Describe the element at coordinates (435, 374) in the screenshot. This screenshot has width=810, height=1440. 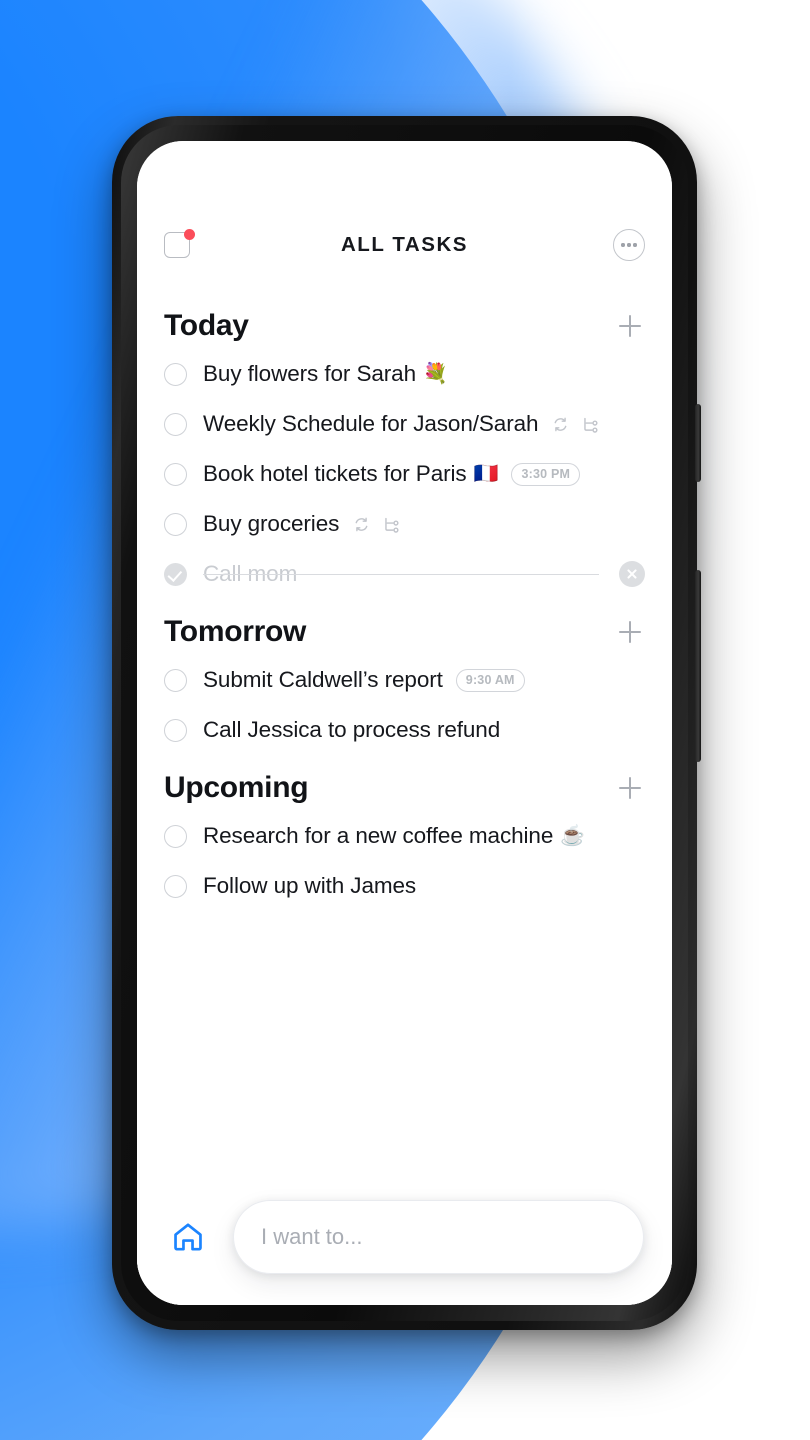
I see `task-emoji: 💐` at that location.